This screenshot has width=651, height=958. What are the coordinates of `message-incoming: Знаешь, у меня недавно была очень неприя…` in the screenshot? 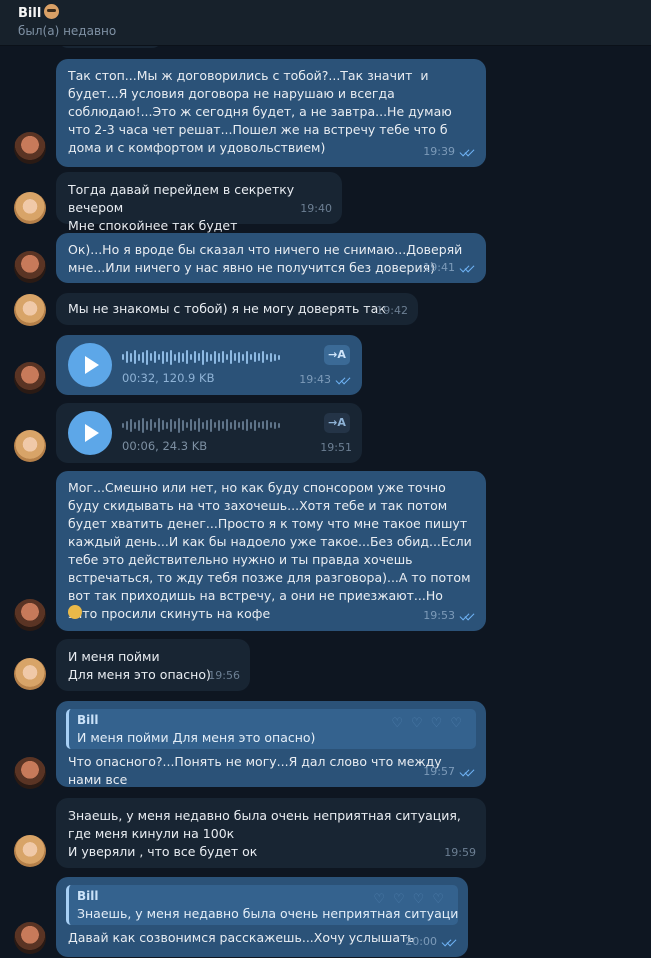 It's located at (271, 833).